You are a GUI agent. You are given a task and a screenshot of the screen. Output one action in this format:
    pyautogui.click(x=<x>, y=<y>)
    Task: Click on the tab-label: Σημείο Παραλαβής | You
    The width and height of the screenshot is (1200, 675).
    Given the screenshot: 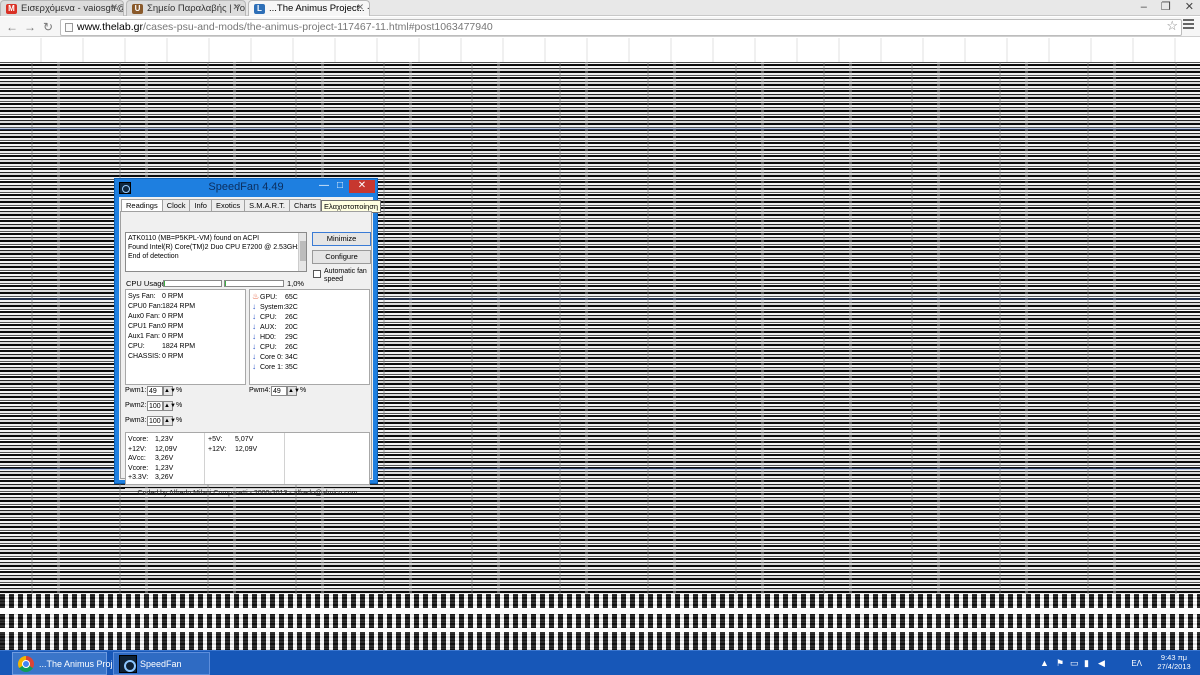 What is the action you would take?
    pyautogui.click(x=196, y=8)
    